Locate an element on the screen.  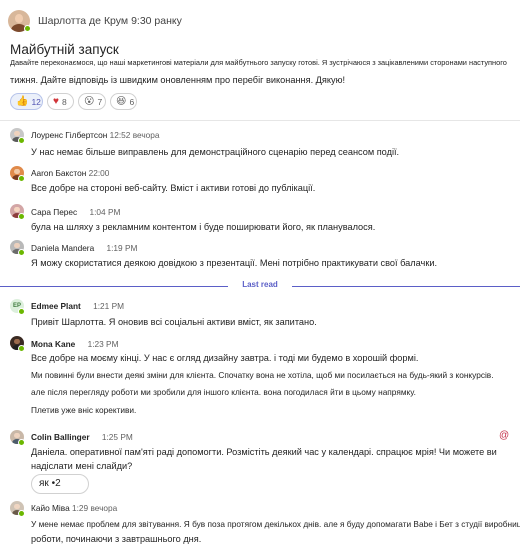
reply-time: 1:21 PM is located at coordinates (109, 306).